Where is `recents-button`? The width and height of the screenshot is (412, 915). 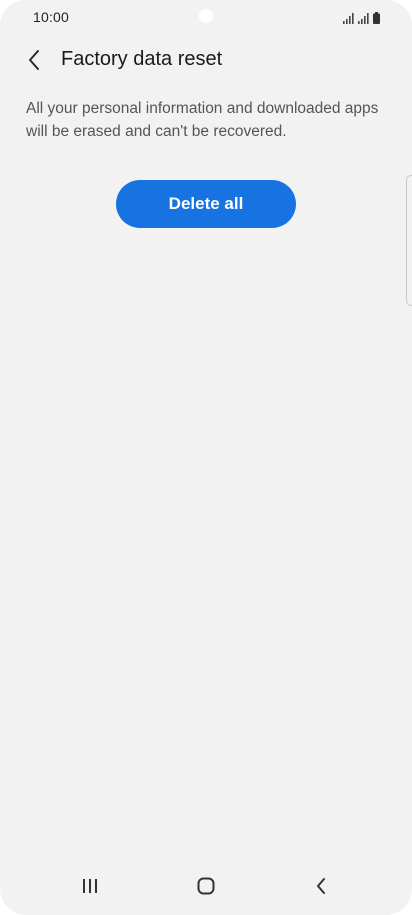 recents-button is located at coordinates (90, 886).